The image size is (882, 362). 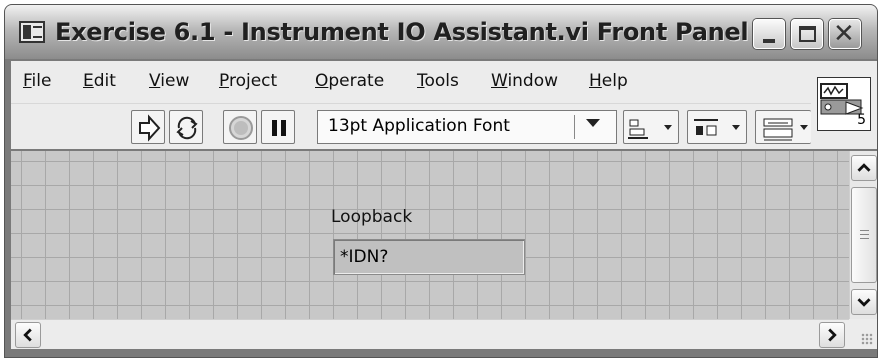 I want to click on pause-icon, so click(x=279, y=128).